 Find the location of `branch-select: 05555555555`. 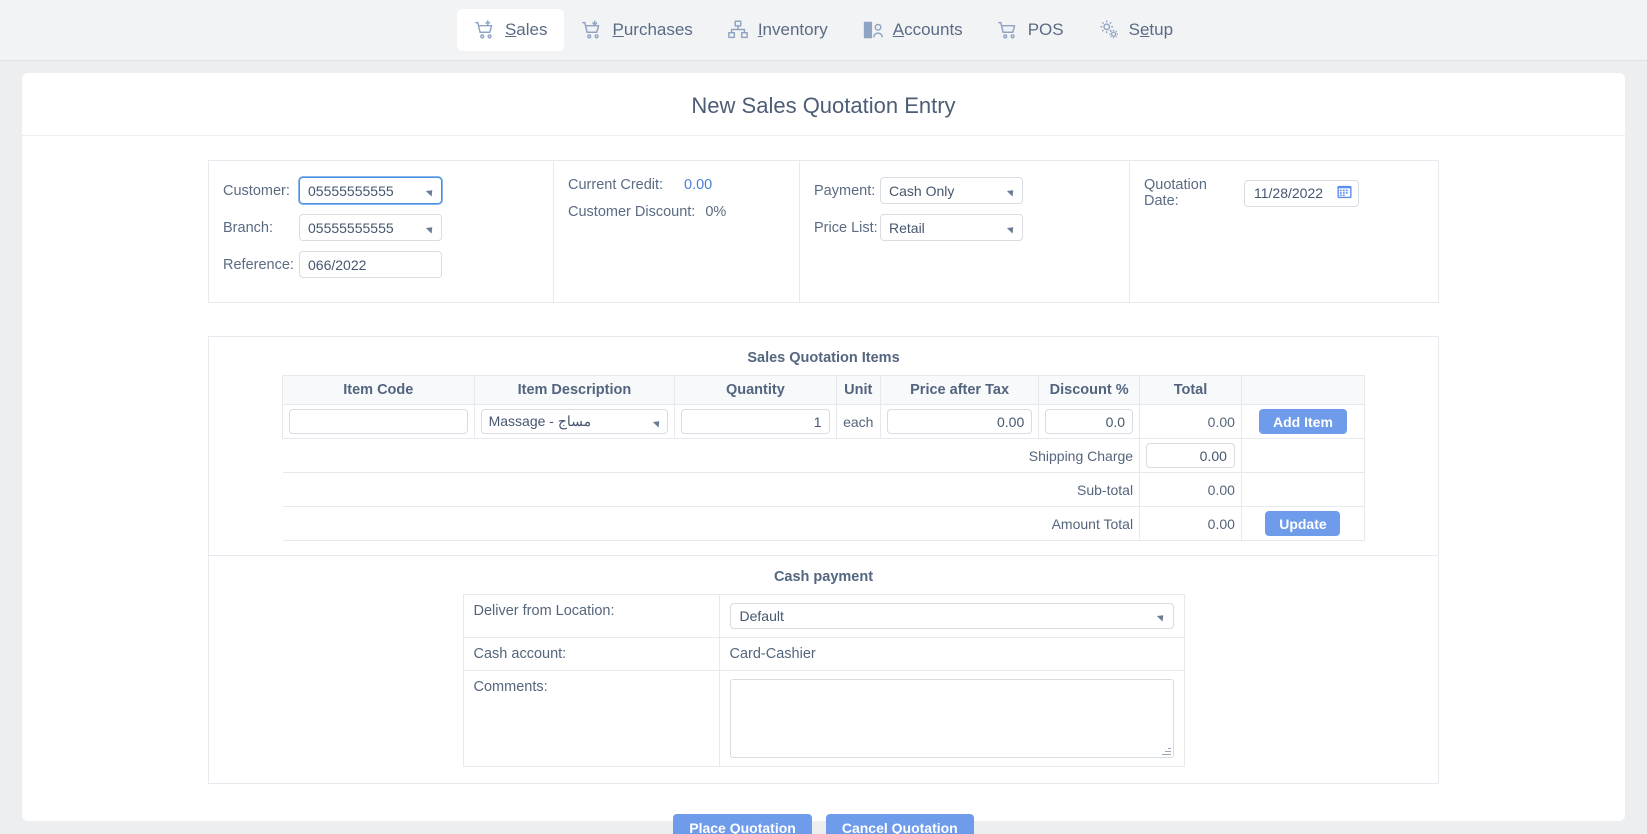

branch-select: 05555555555 is located at coordinates (370, 227).